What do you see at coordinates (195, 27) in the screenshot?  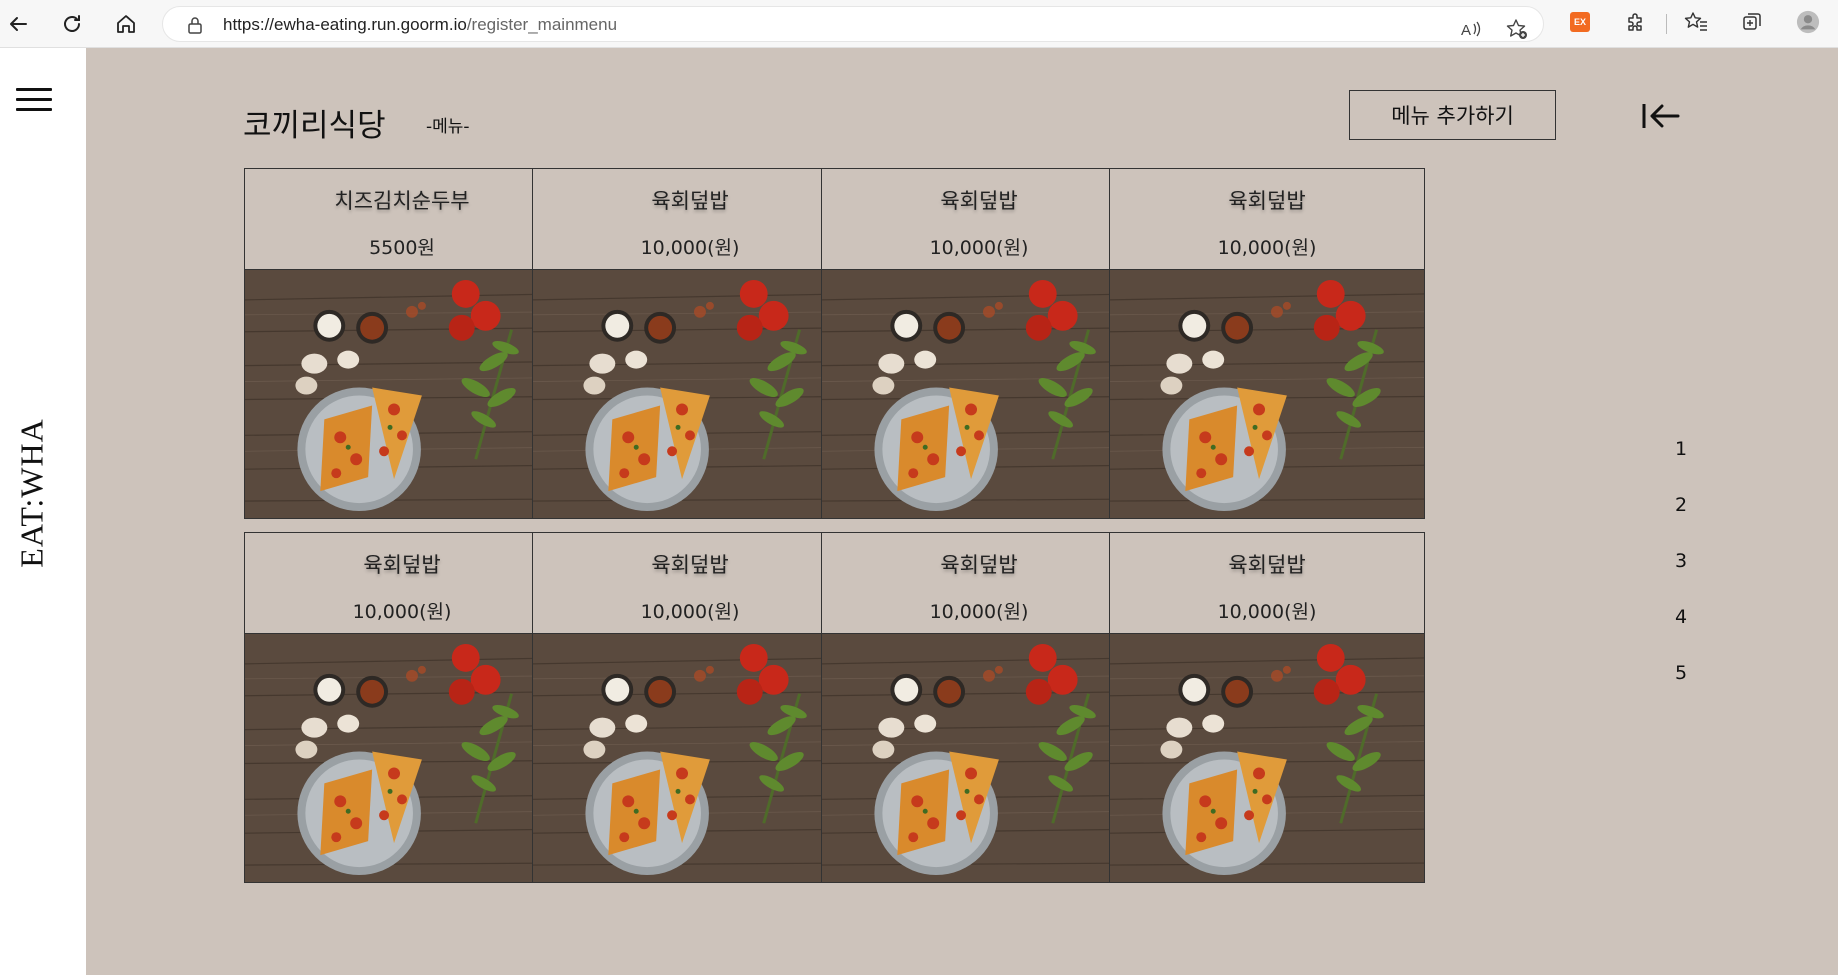 I see `lock-icon` at bounding box center [195, 27].